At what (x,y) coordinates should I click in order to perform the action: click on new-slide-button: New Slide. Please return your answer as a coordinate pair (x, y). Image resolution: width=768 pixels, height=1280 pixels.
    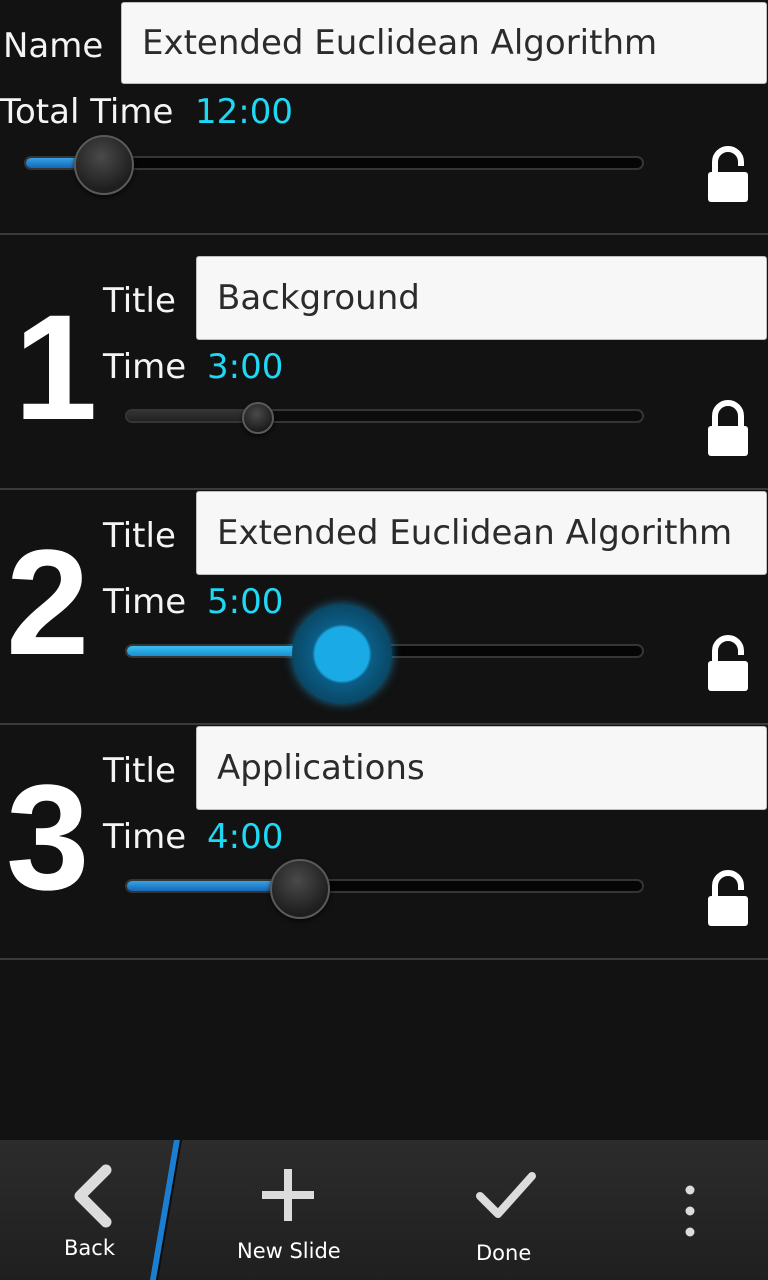
    Looking at the image, I should click on (286, 1210).